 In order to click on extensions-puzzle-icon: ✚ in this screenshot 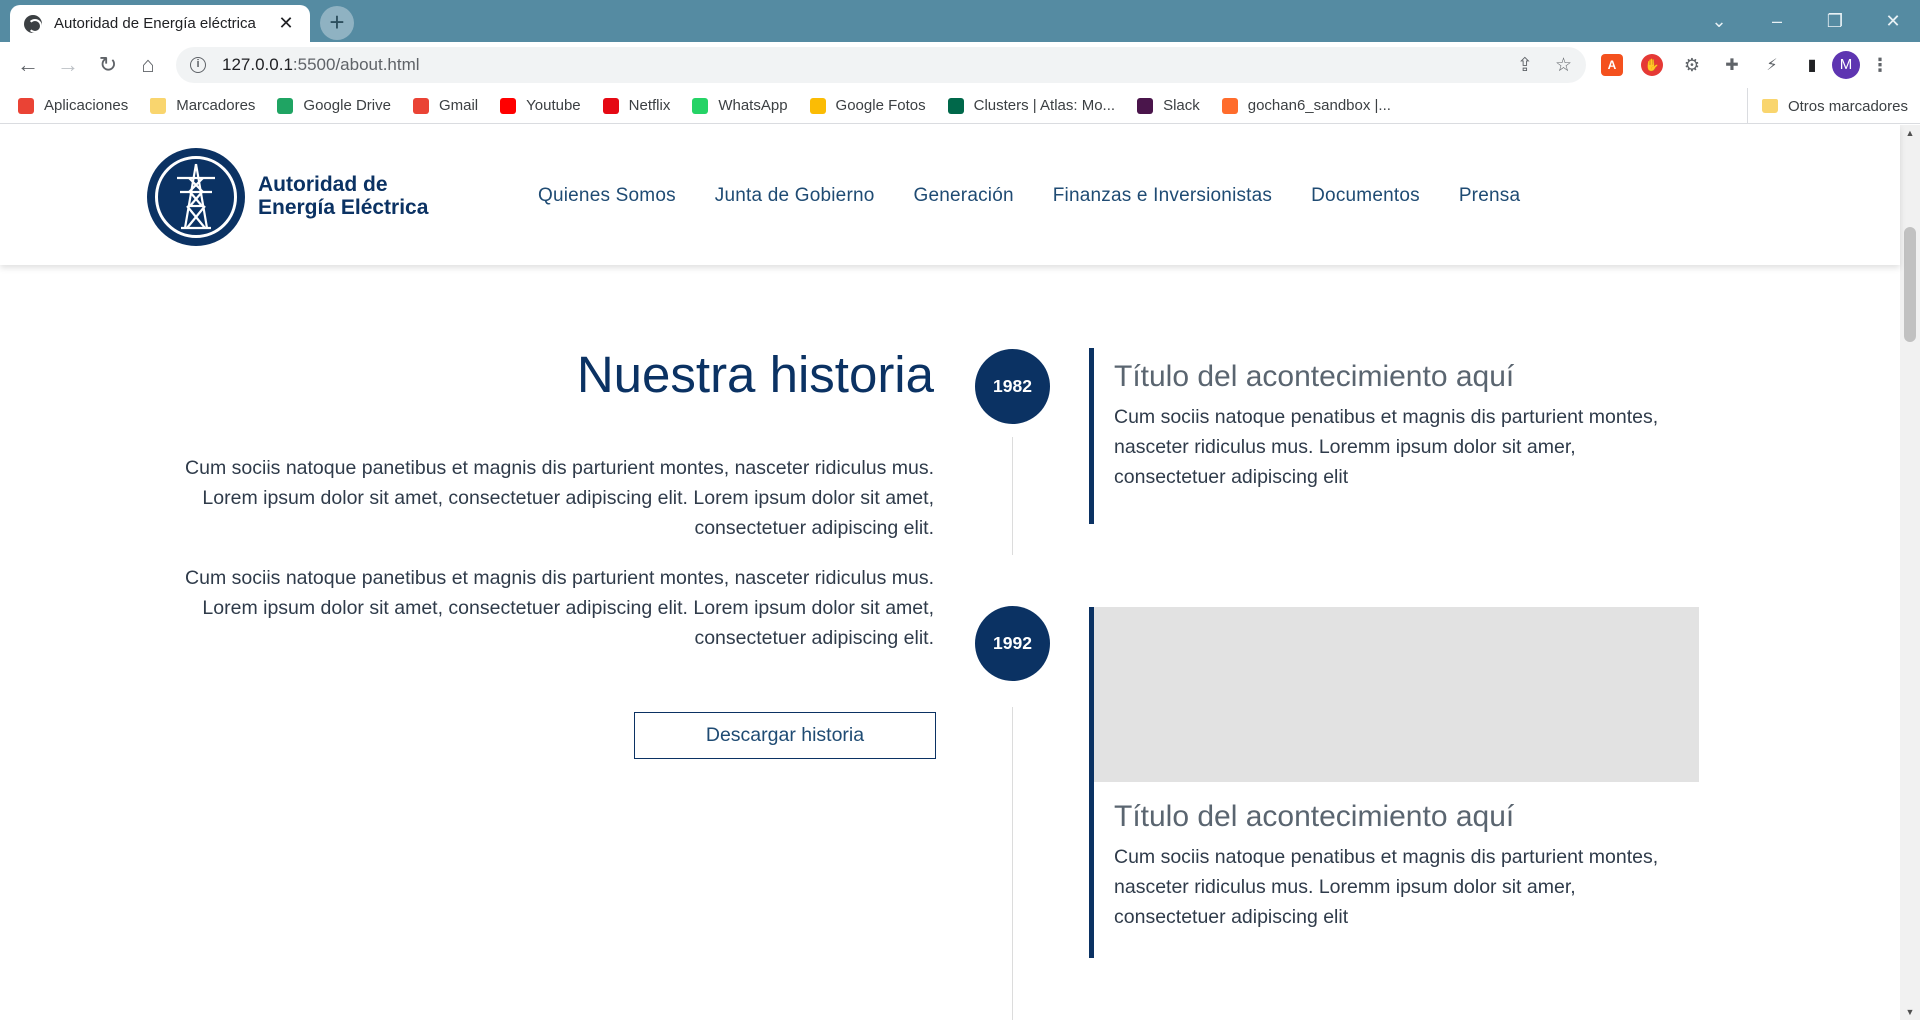, I will do `click(1732, 65)`.